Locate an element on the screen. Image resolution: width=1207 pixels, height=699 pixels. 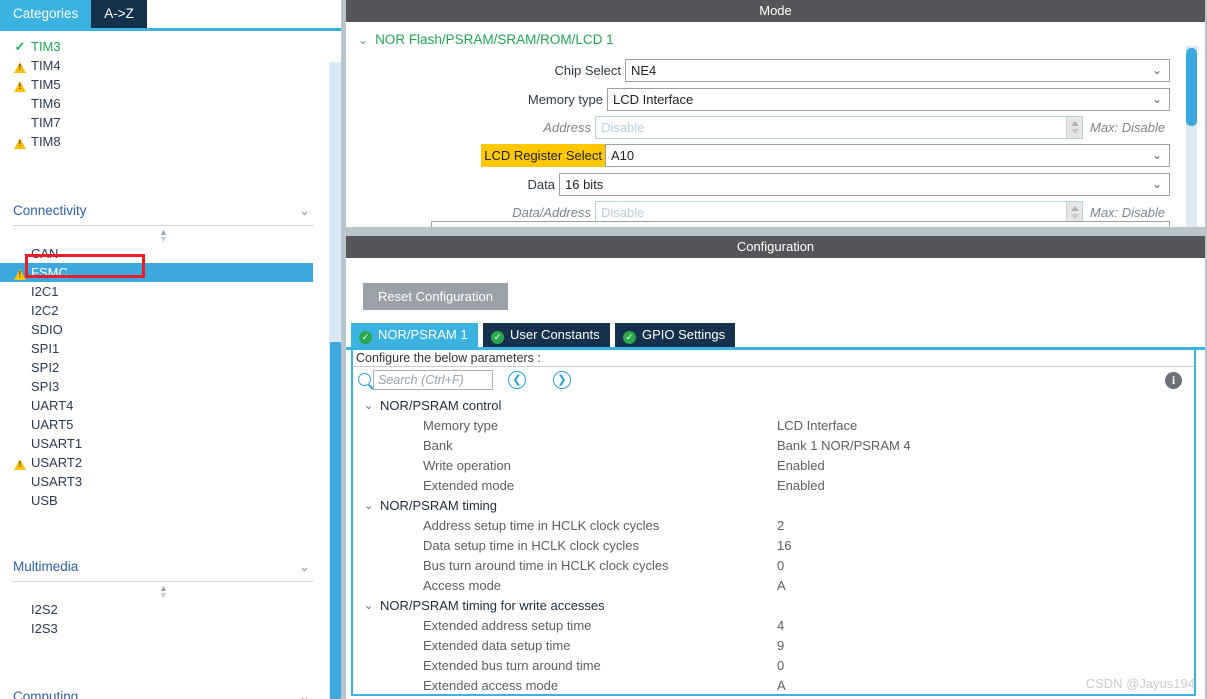
param-label: Extended access mode is located at coordinates (491, 685).